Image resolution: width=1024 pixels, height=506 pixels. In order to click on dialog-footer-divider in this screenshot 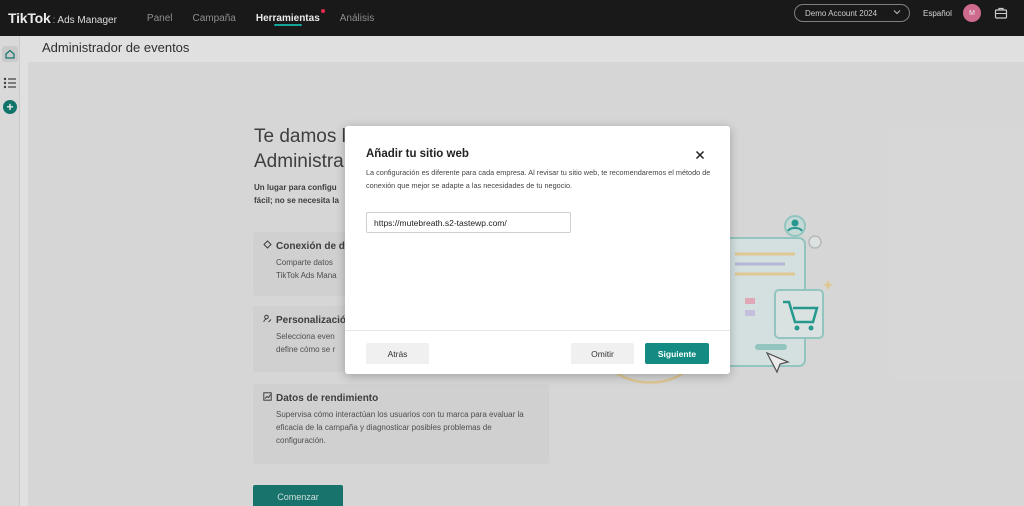, I will do `click(537, 330)`.